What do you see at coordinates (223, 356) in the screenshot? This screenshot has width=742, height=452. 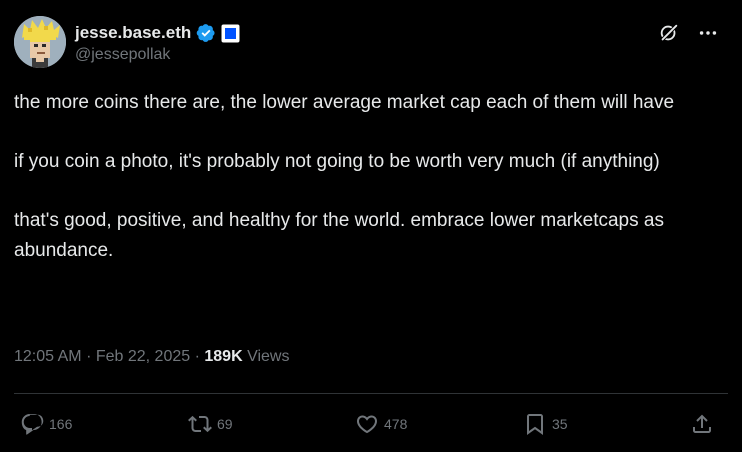 I see `views-count: 189K` at bounding box center [223, 356].